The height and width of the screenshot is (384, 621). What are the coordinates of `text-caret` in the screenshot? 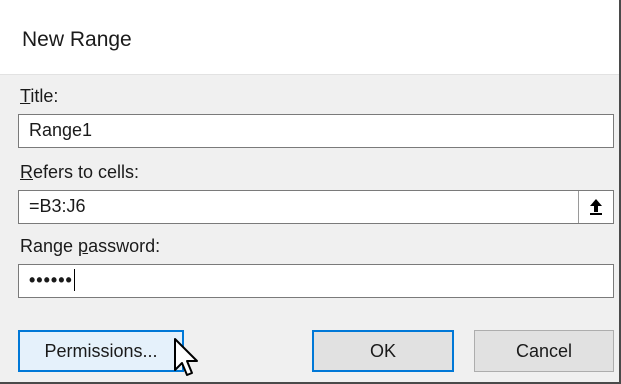 It's located at (74, 280).